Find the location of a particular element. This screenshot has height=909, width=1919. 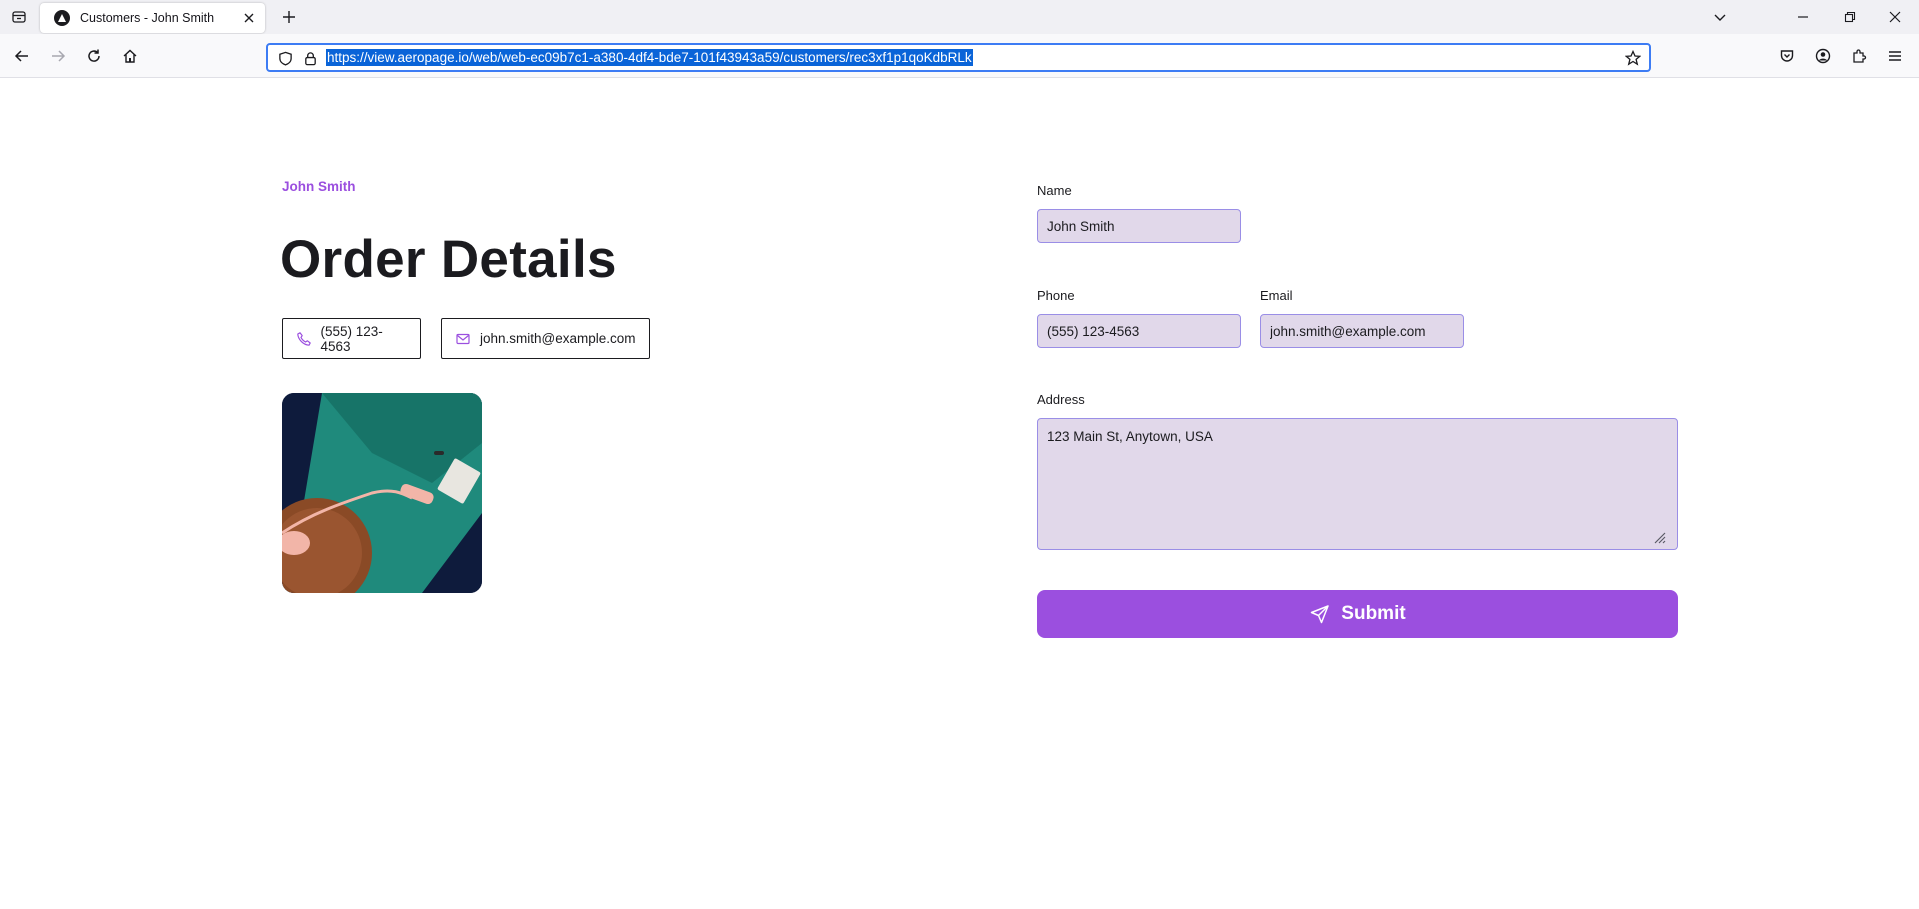

bookmark-star-icon is located at coordinates (1633, 58).